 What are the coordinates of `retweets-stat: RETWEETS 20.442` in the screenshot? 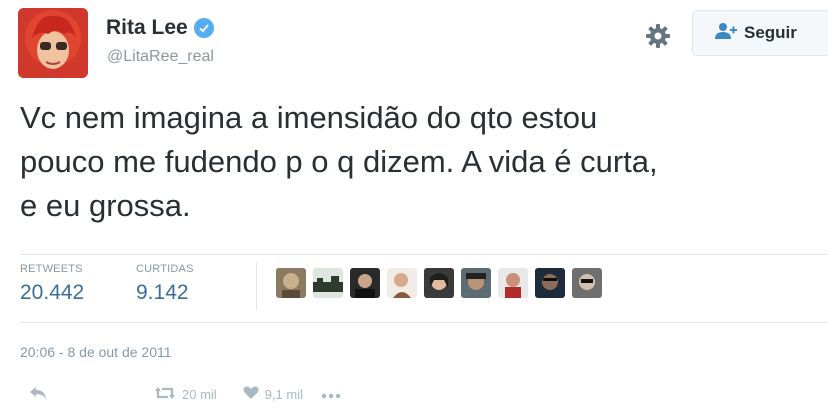 It's located at (52, 284).